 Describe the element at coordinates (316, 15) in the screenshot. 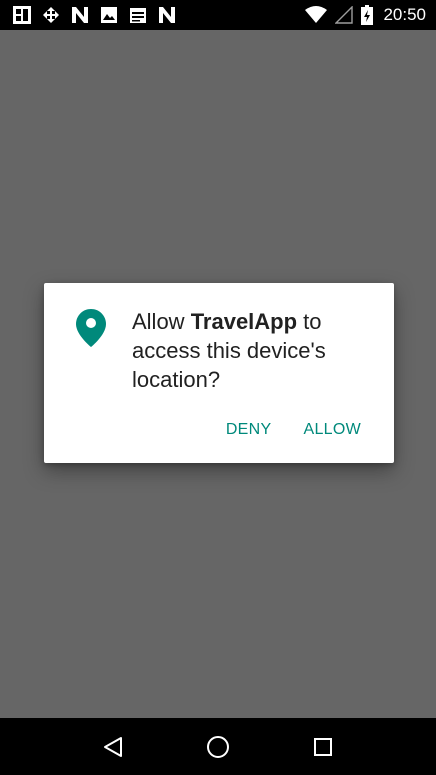

I see `wifi-icon` at that location.